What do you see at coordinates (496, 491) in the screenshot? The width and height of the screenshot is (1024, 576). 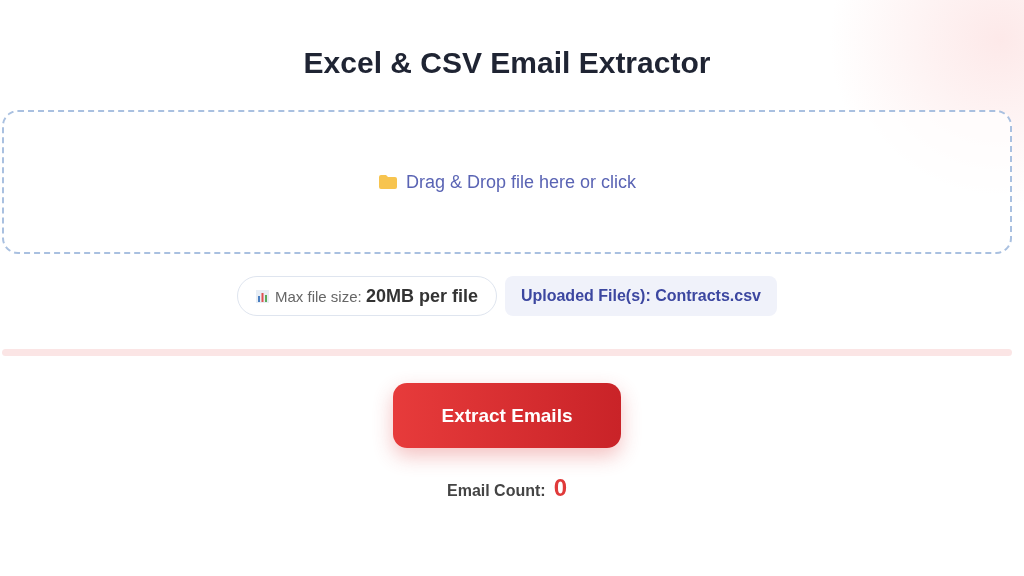 I see `email-count-label: Email Count:` at bounding box center [496, 491].